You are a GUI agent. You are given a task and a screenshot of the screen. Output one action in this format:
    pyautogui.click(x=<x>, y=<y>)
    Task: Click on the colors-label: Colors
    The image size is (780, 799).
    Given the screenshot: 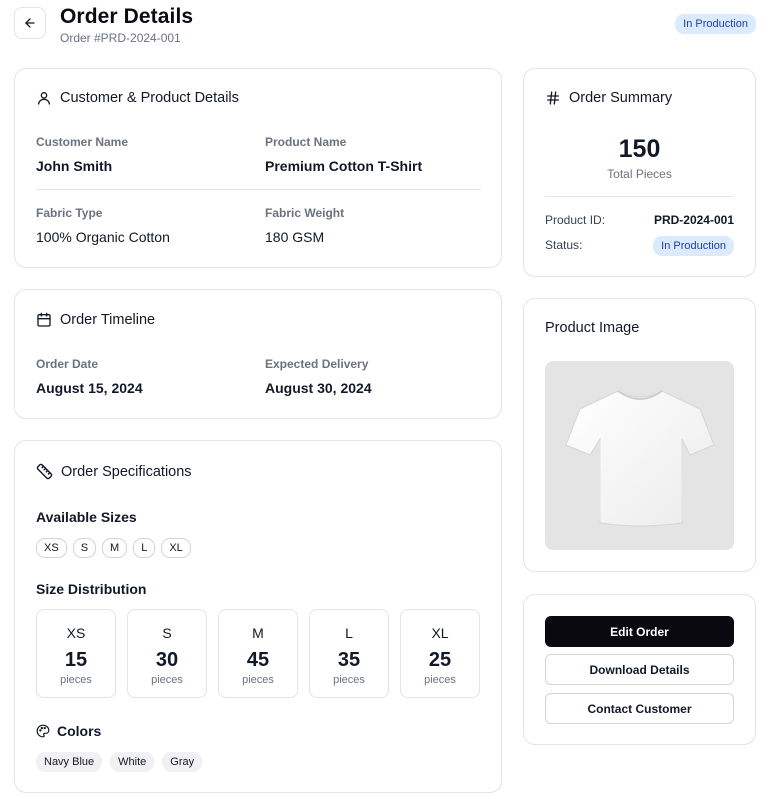 What is the action you would take?
    pyautogui.click(x=79, y=731)
    